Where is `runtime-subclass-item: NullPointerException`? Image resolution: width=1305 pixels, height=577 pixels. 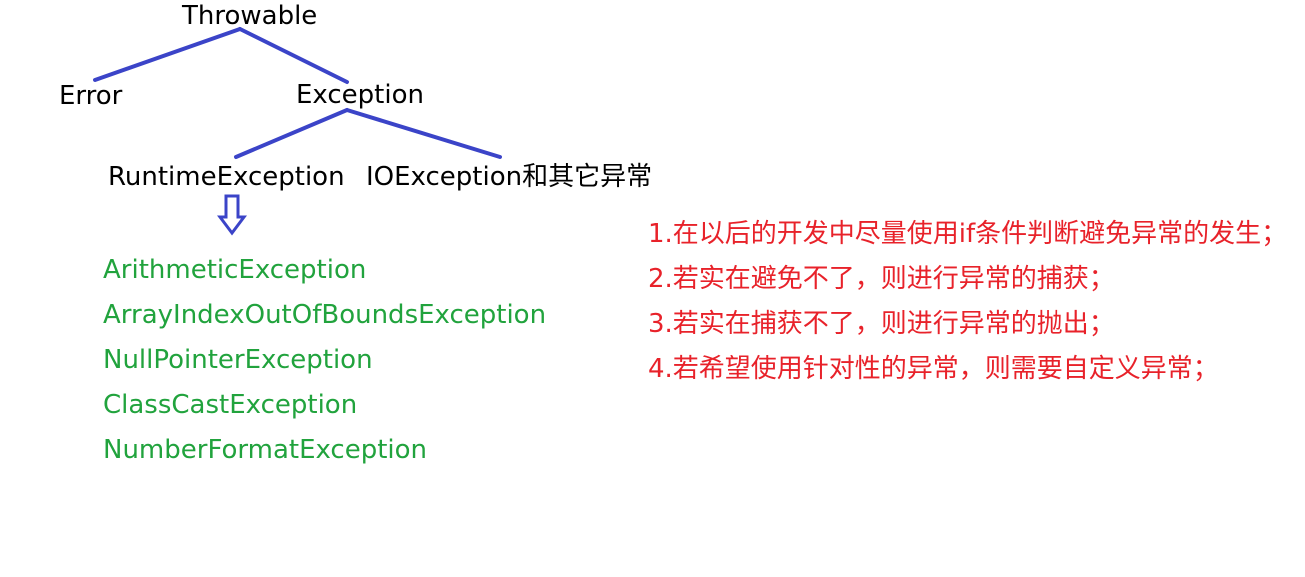
runtime-subclass-item: NullPointerException is located at coordinates (238, 360).